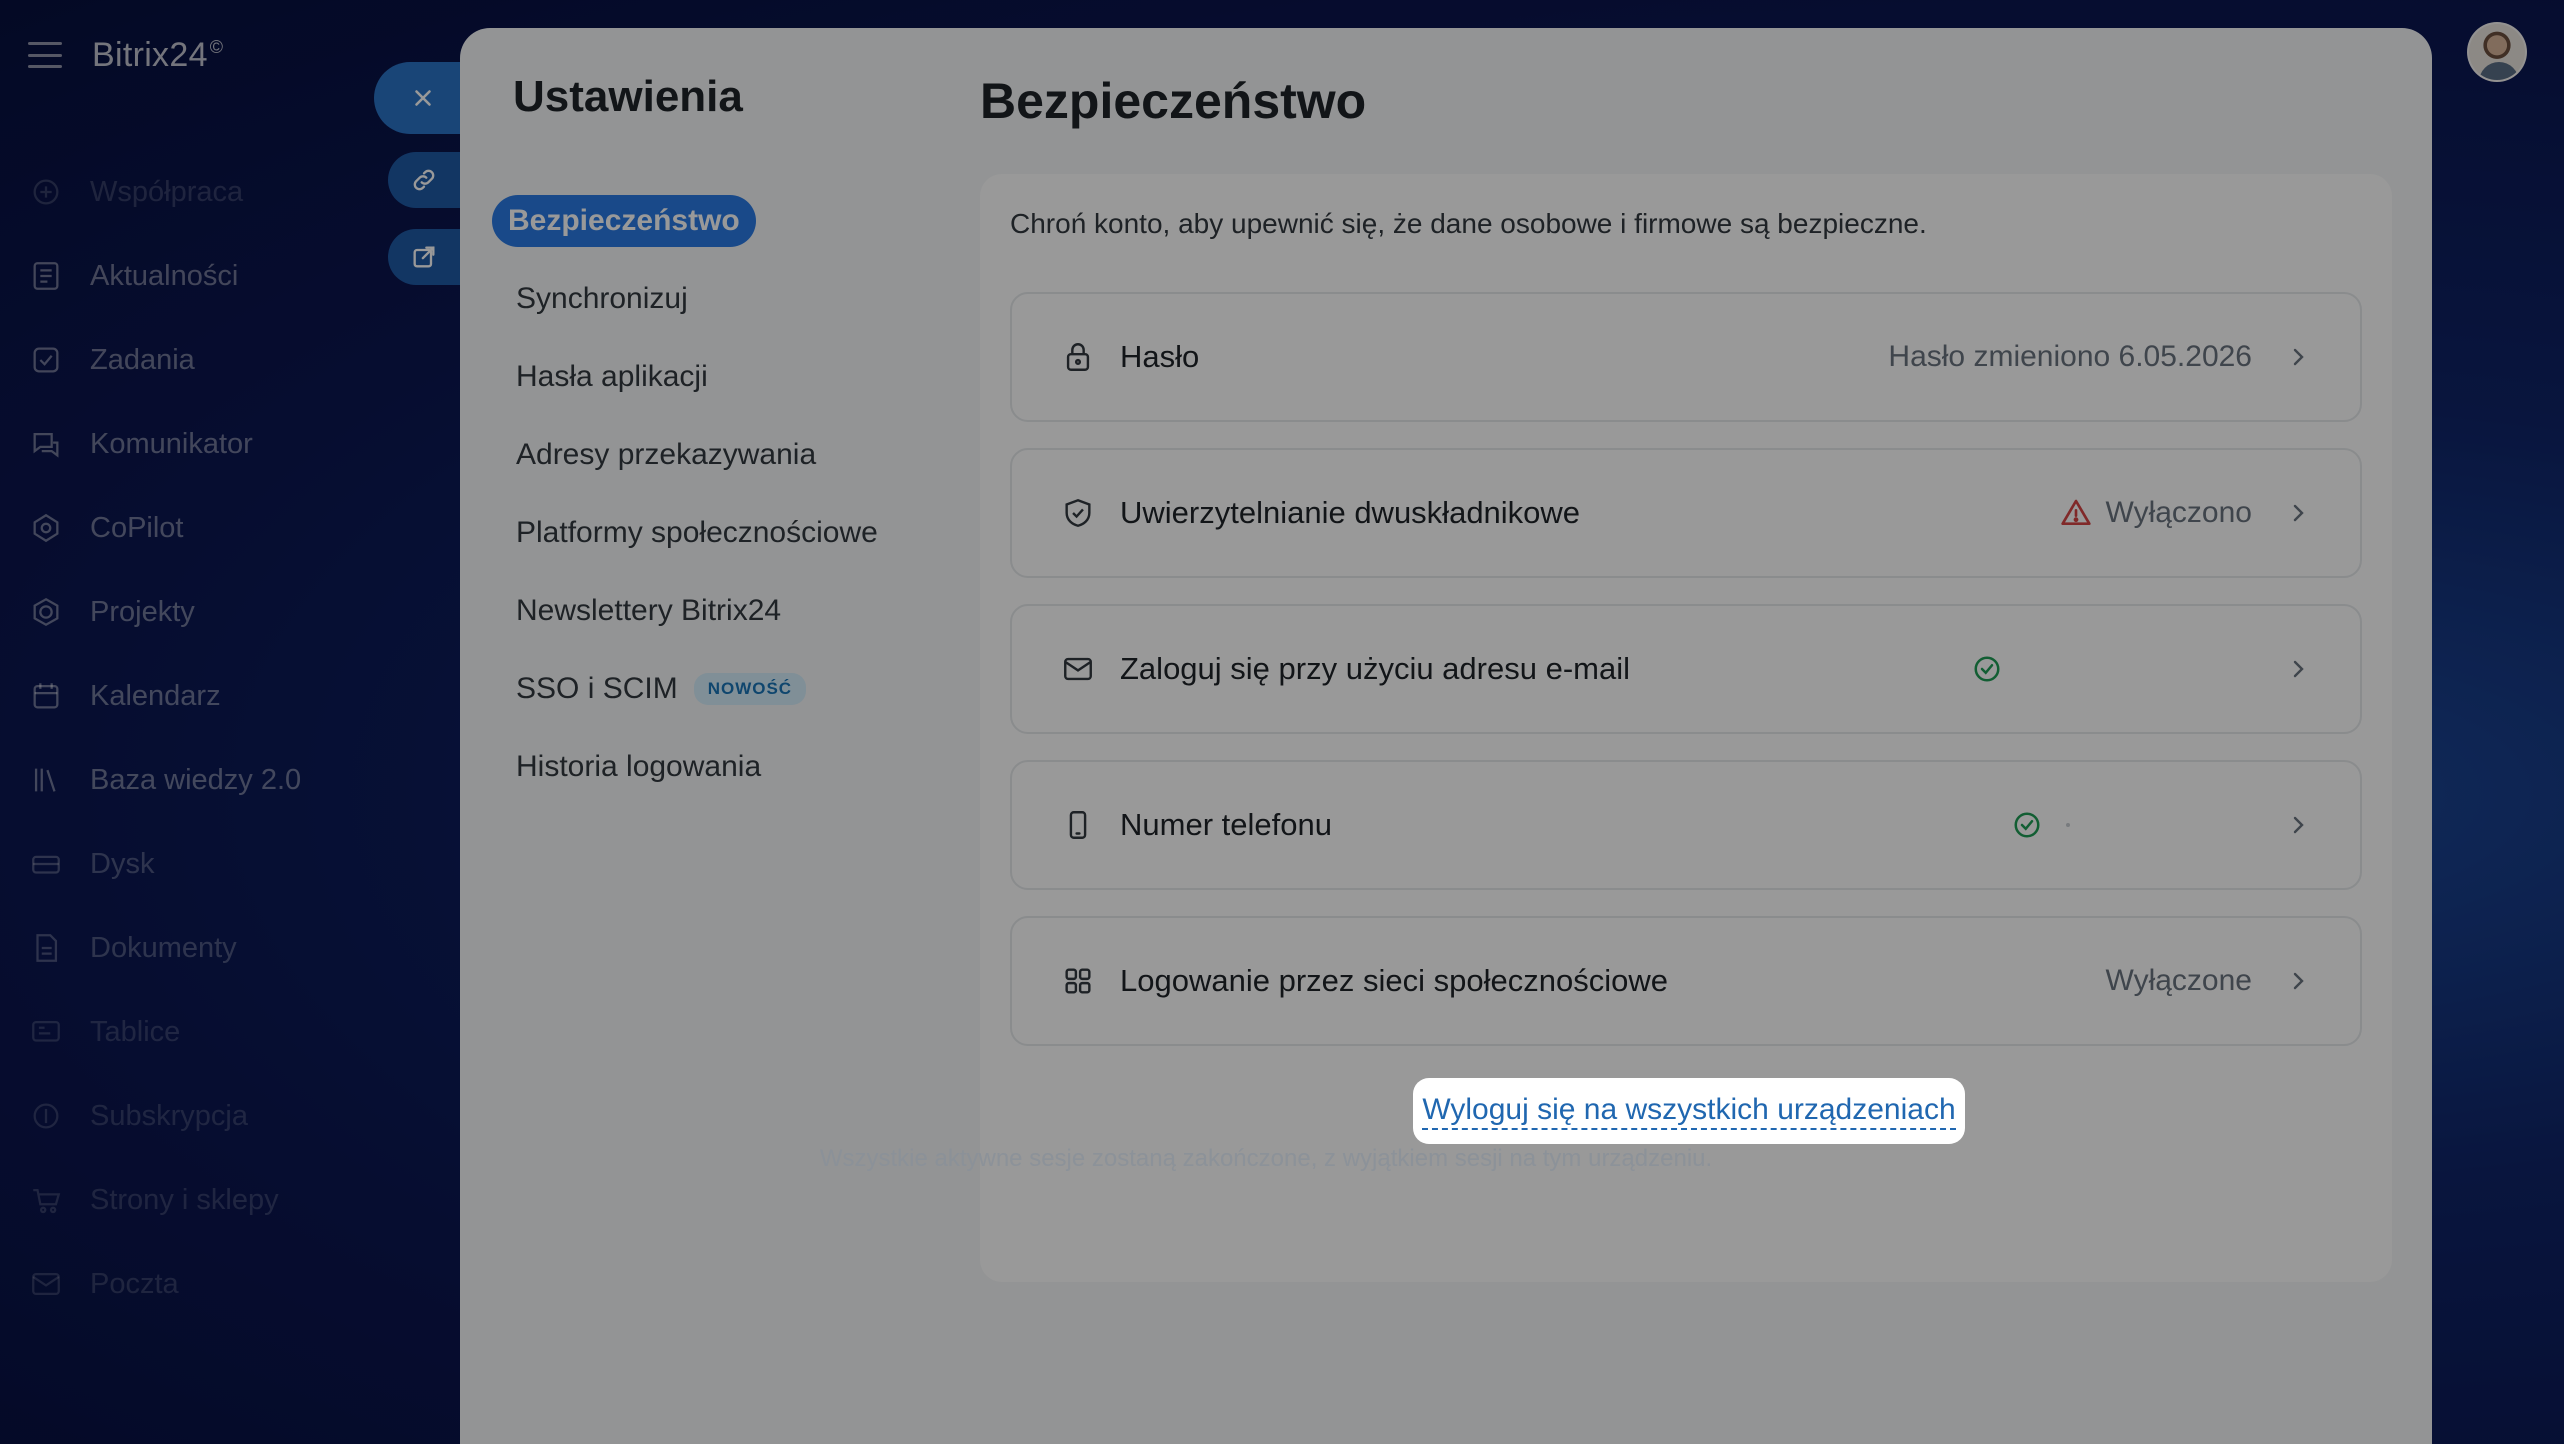 Image resolution: width=2564 pixels, height=1444 pixels. I want to click on boards-icon, so click(46, 1032).